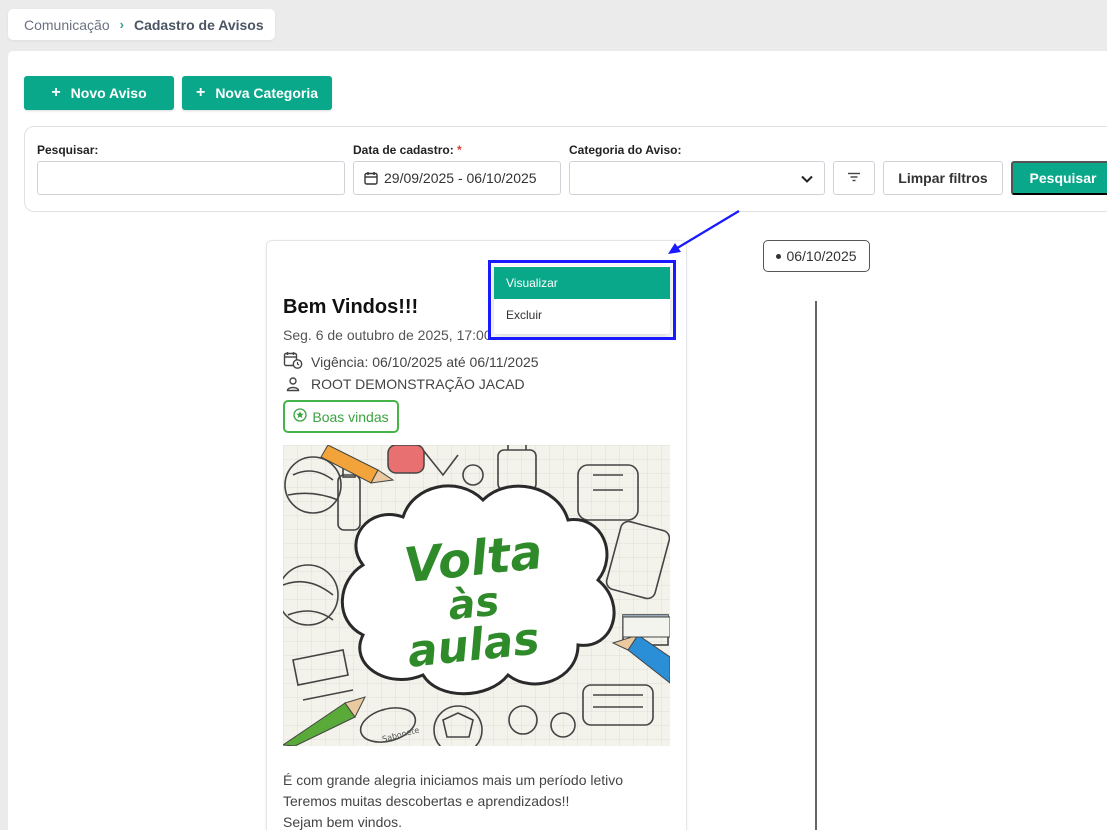 The image size is (1107, 830). I want to click on person-icon, so click(293, 384).